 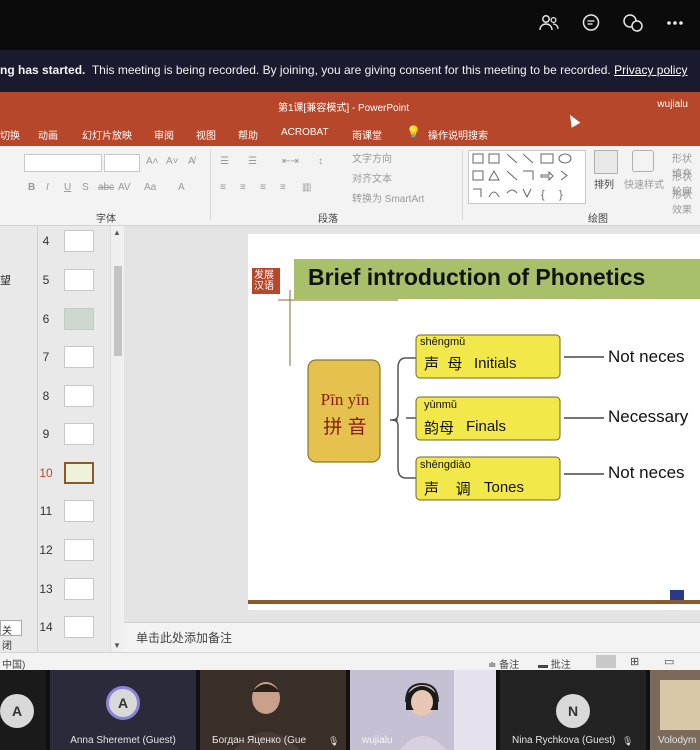 I want to click on scroll-up-icon: ▲, so click(x=117, y=232).